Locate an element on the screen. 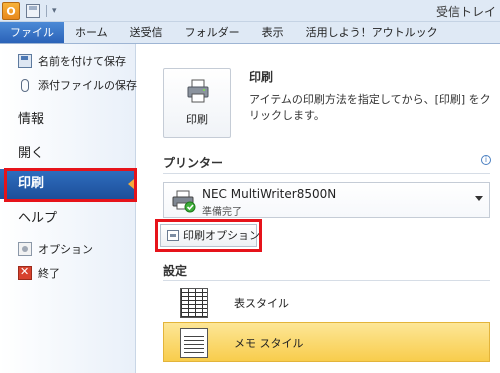 This screenshot has height=373, width=500. table-style-label: 表スタイル is located at coordinates (261, 303).